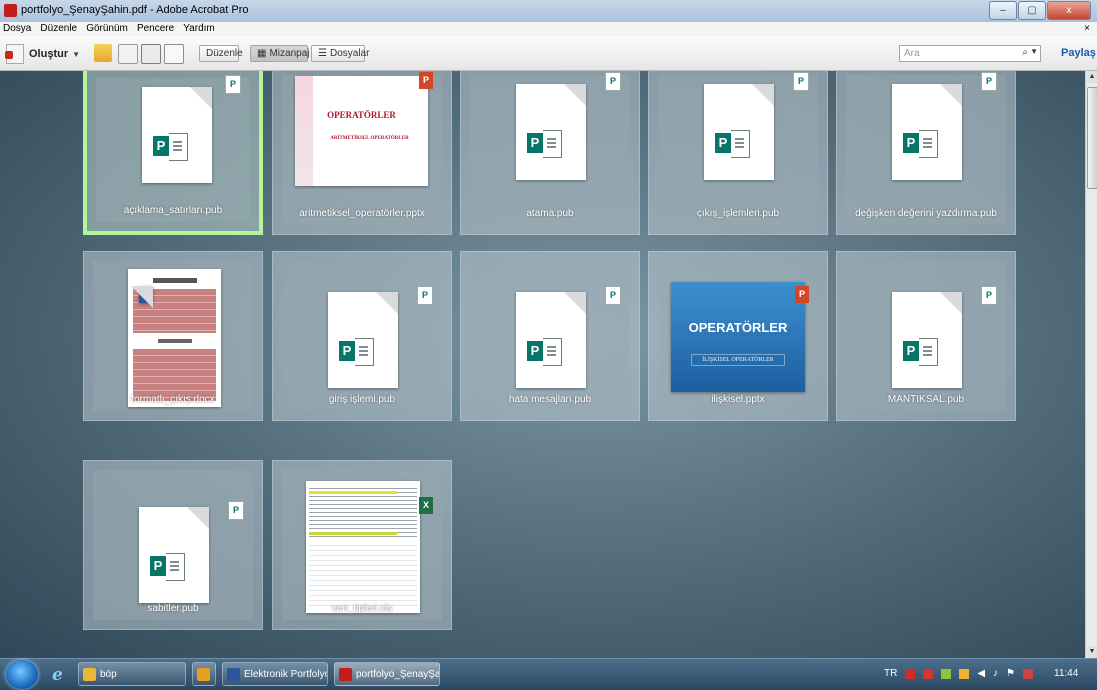  I want to click on create-label: Oluştur, so click(49, 54).